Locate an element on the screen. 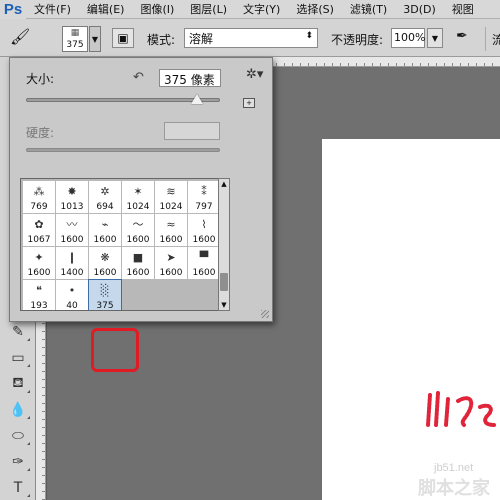 This screenshot has height=500, width=500. hardness-input is located at coordinates (192, 131).